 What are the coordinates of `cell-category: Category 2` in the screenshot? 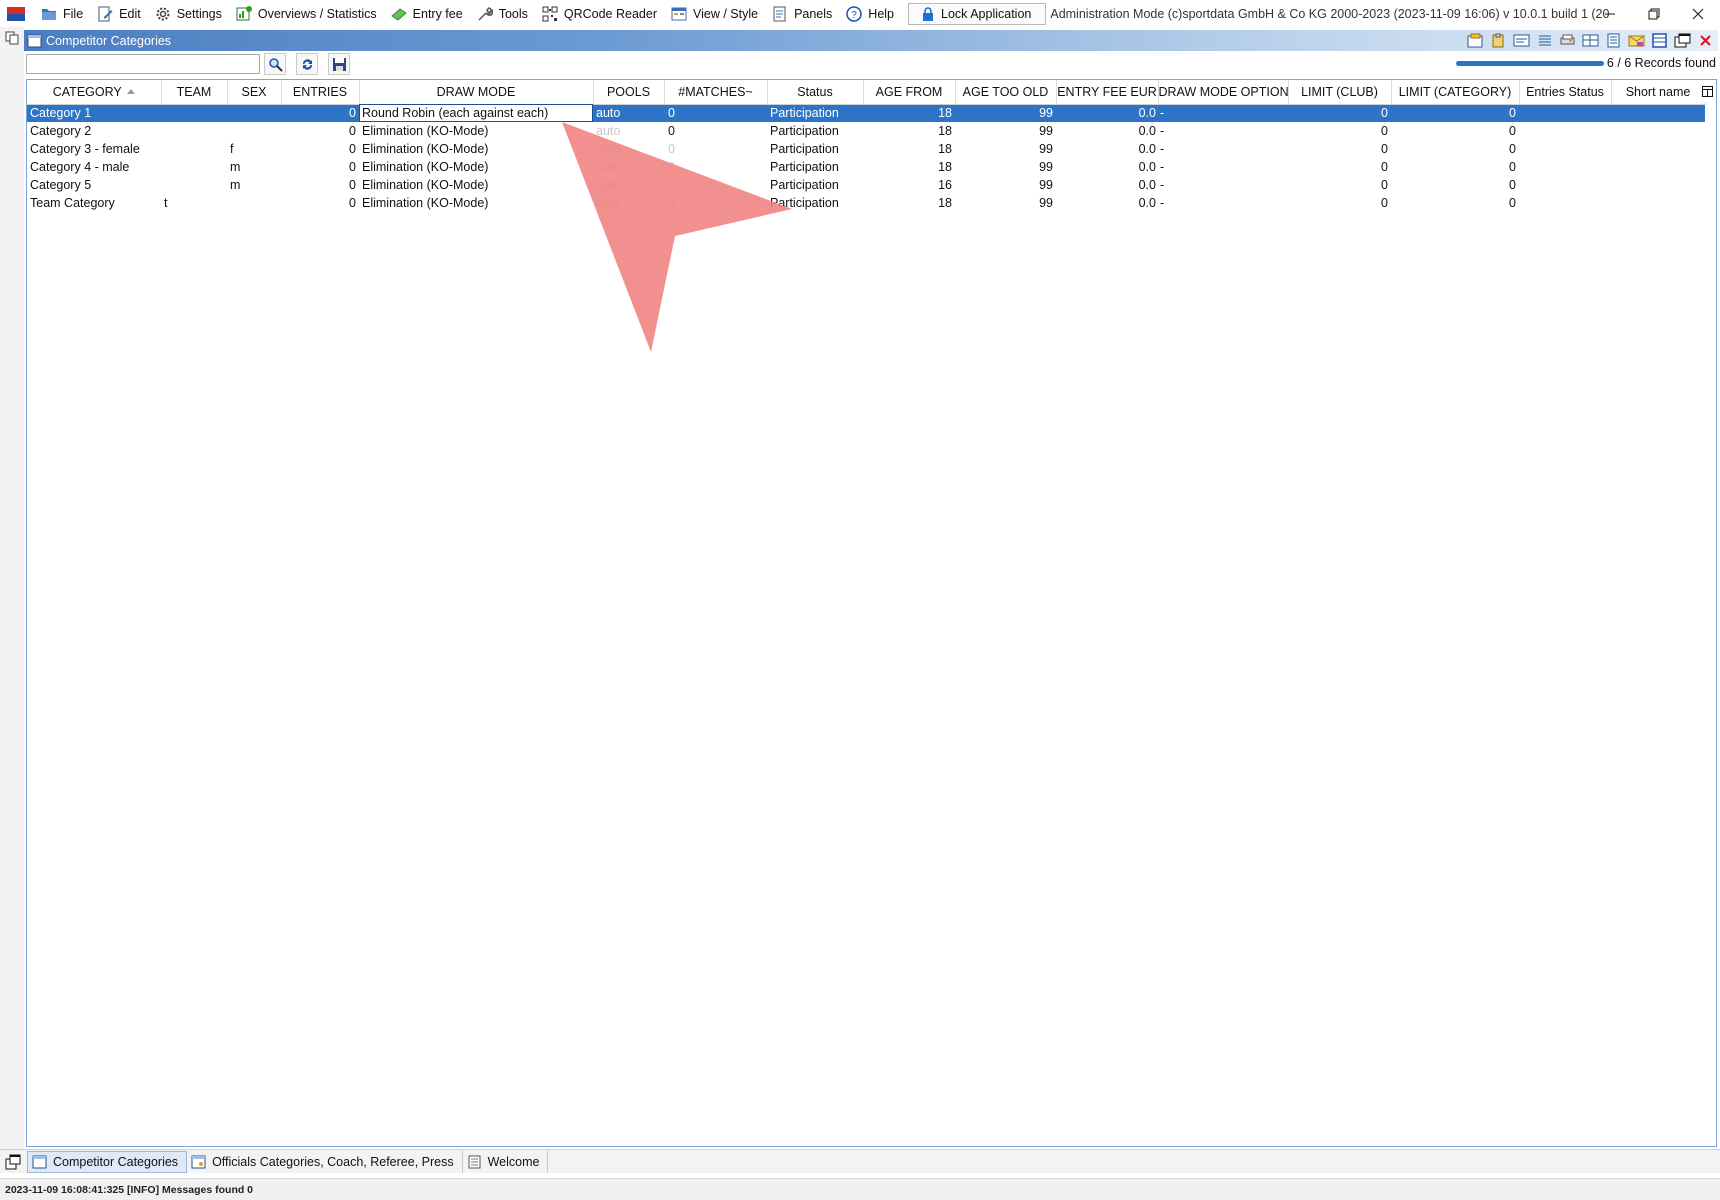 It's located at (94, 131).